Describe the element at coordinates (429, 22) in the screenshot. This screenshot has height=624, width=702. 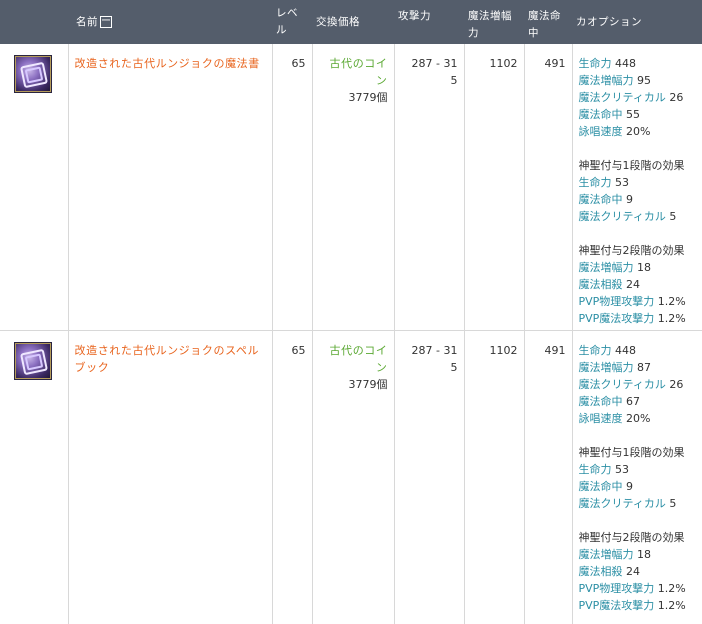
I see `header-attack: 攻撃力` at that location.